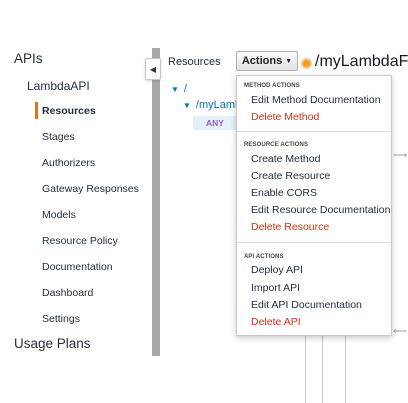 Image resolution: width=408 pixels, height=403 pixels. What do you see at coordinates (316, 100) in the screenshot?
I see `menu-item-edit-method-docs: Edit Method Documentation` at bounding box center [316, 100].